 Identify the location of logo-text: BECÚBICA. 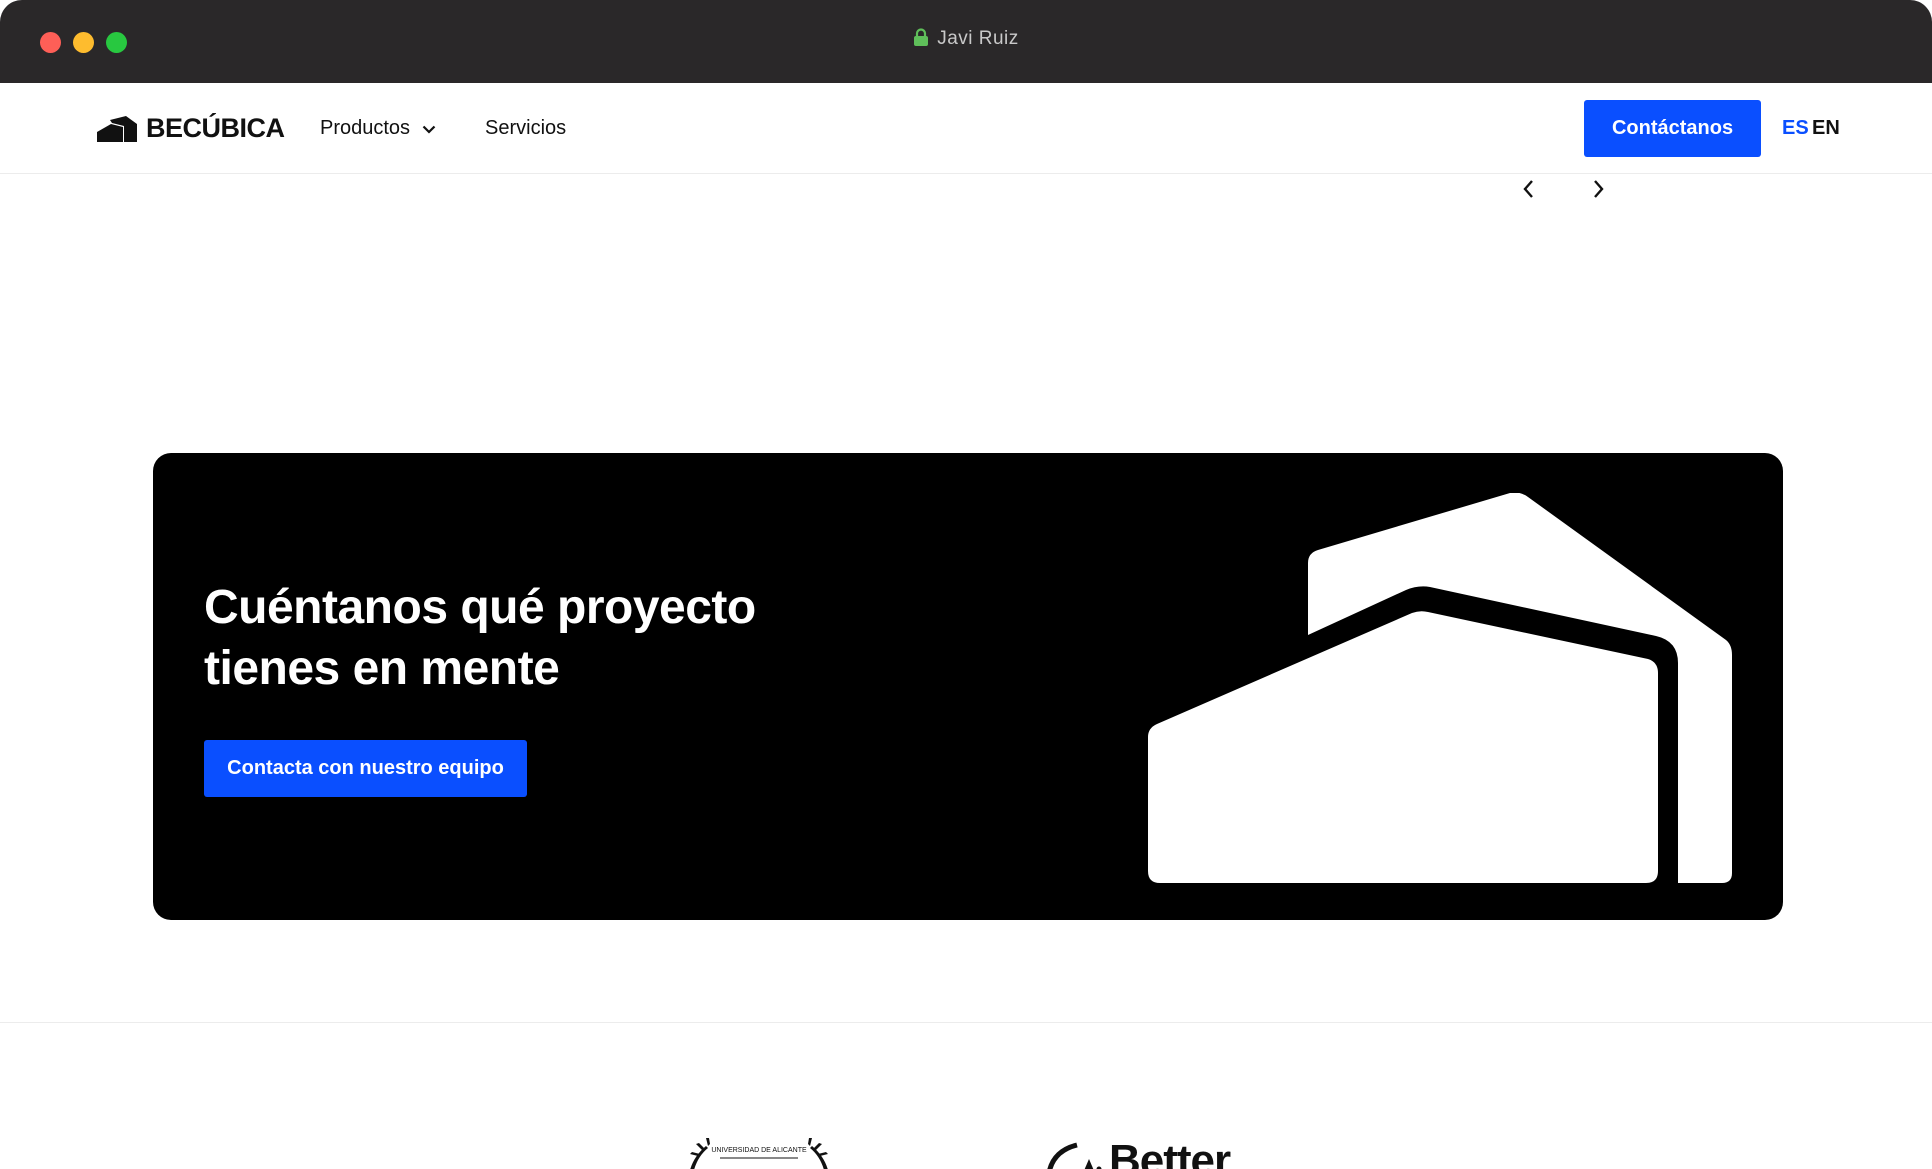
(215, 128).